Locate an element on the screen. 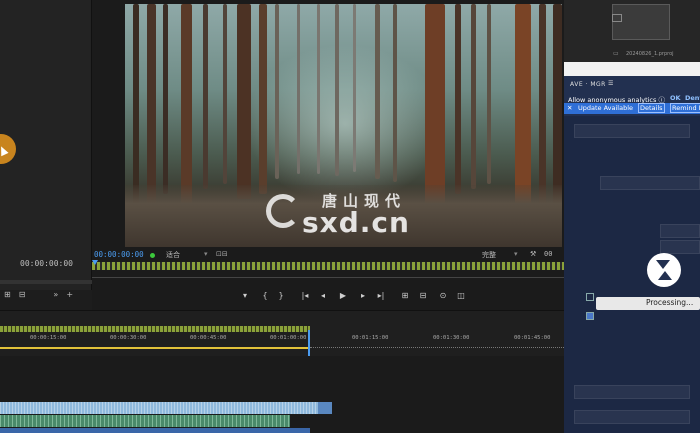 The width and height of the screenshot is (700, 433). monitor-time-ruler is located at coordinates (328, 266).